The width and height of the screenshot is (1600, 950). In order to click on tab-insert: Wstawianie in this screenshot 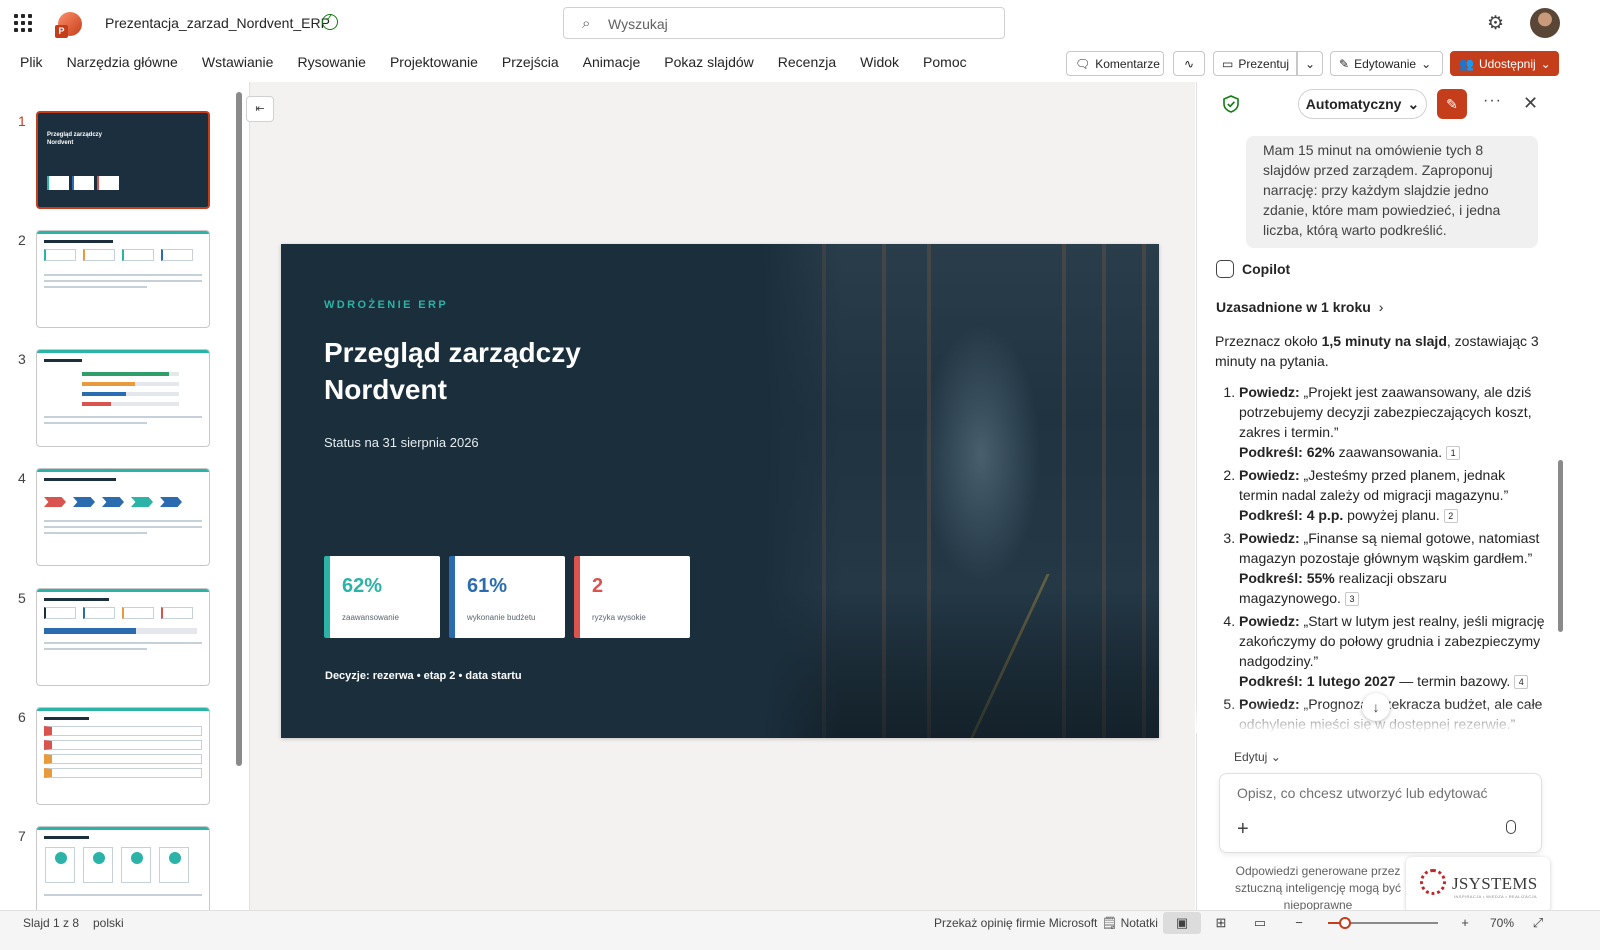, I will do `click(238, 62)`.